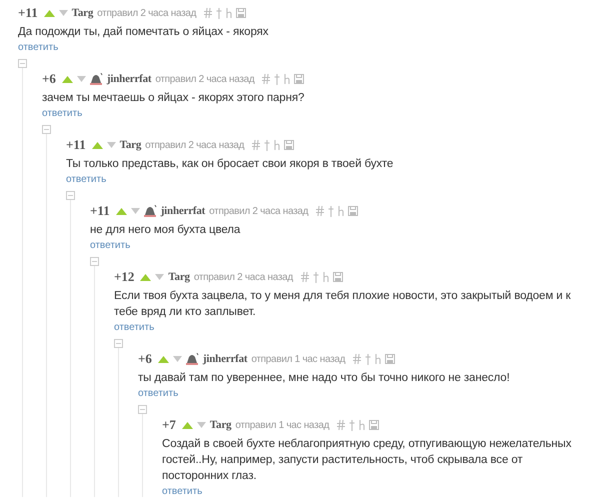  What do you see at coordinates (324, 378) in the screenshot?
I see `comment-text: ты давай там по увереннее, мне надо что бы точно никого не занесло!` at bounding box center [324, 378].